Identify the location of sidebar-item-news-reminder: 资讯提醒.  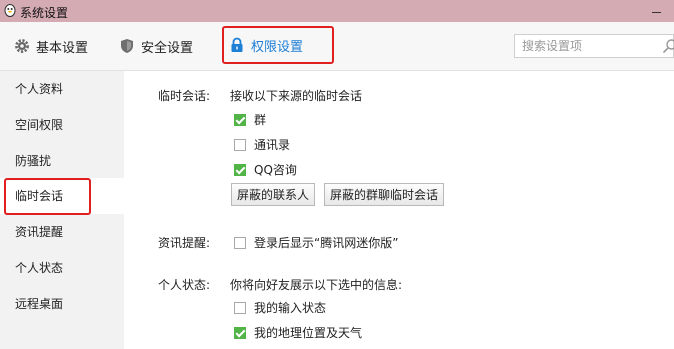
(62, 232).